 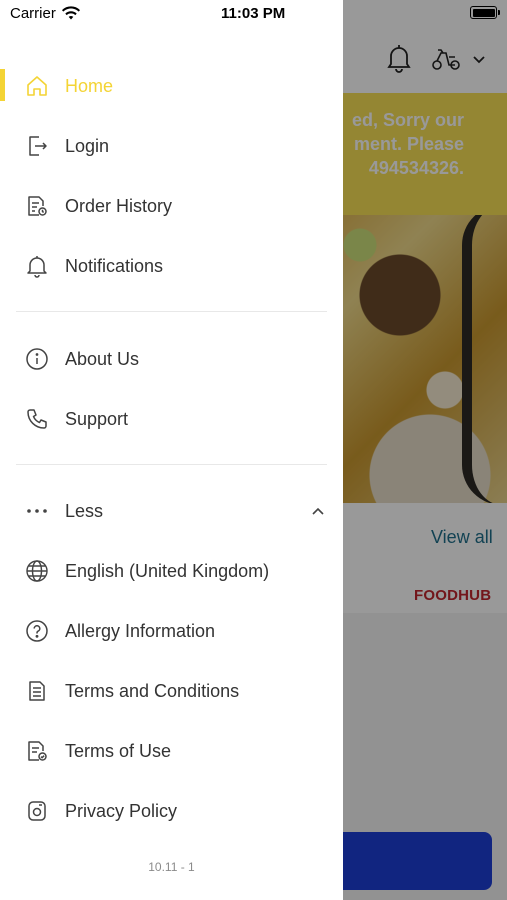 What do you see at coordinates (119, 205) in the screenshot?
I see `menu-item-label: Order History` at bounding box center [119, 205].